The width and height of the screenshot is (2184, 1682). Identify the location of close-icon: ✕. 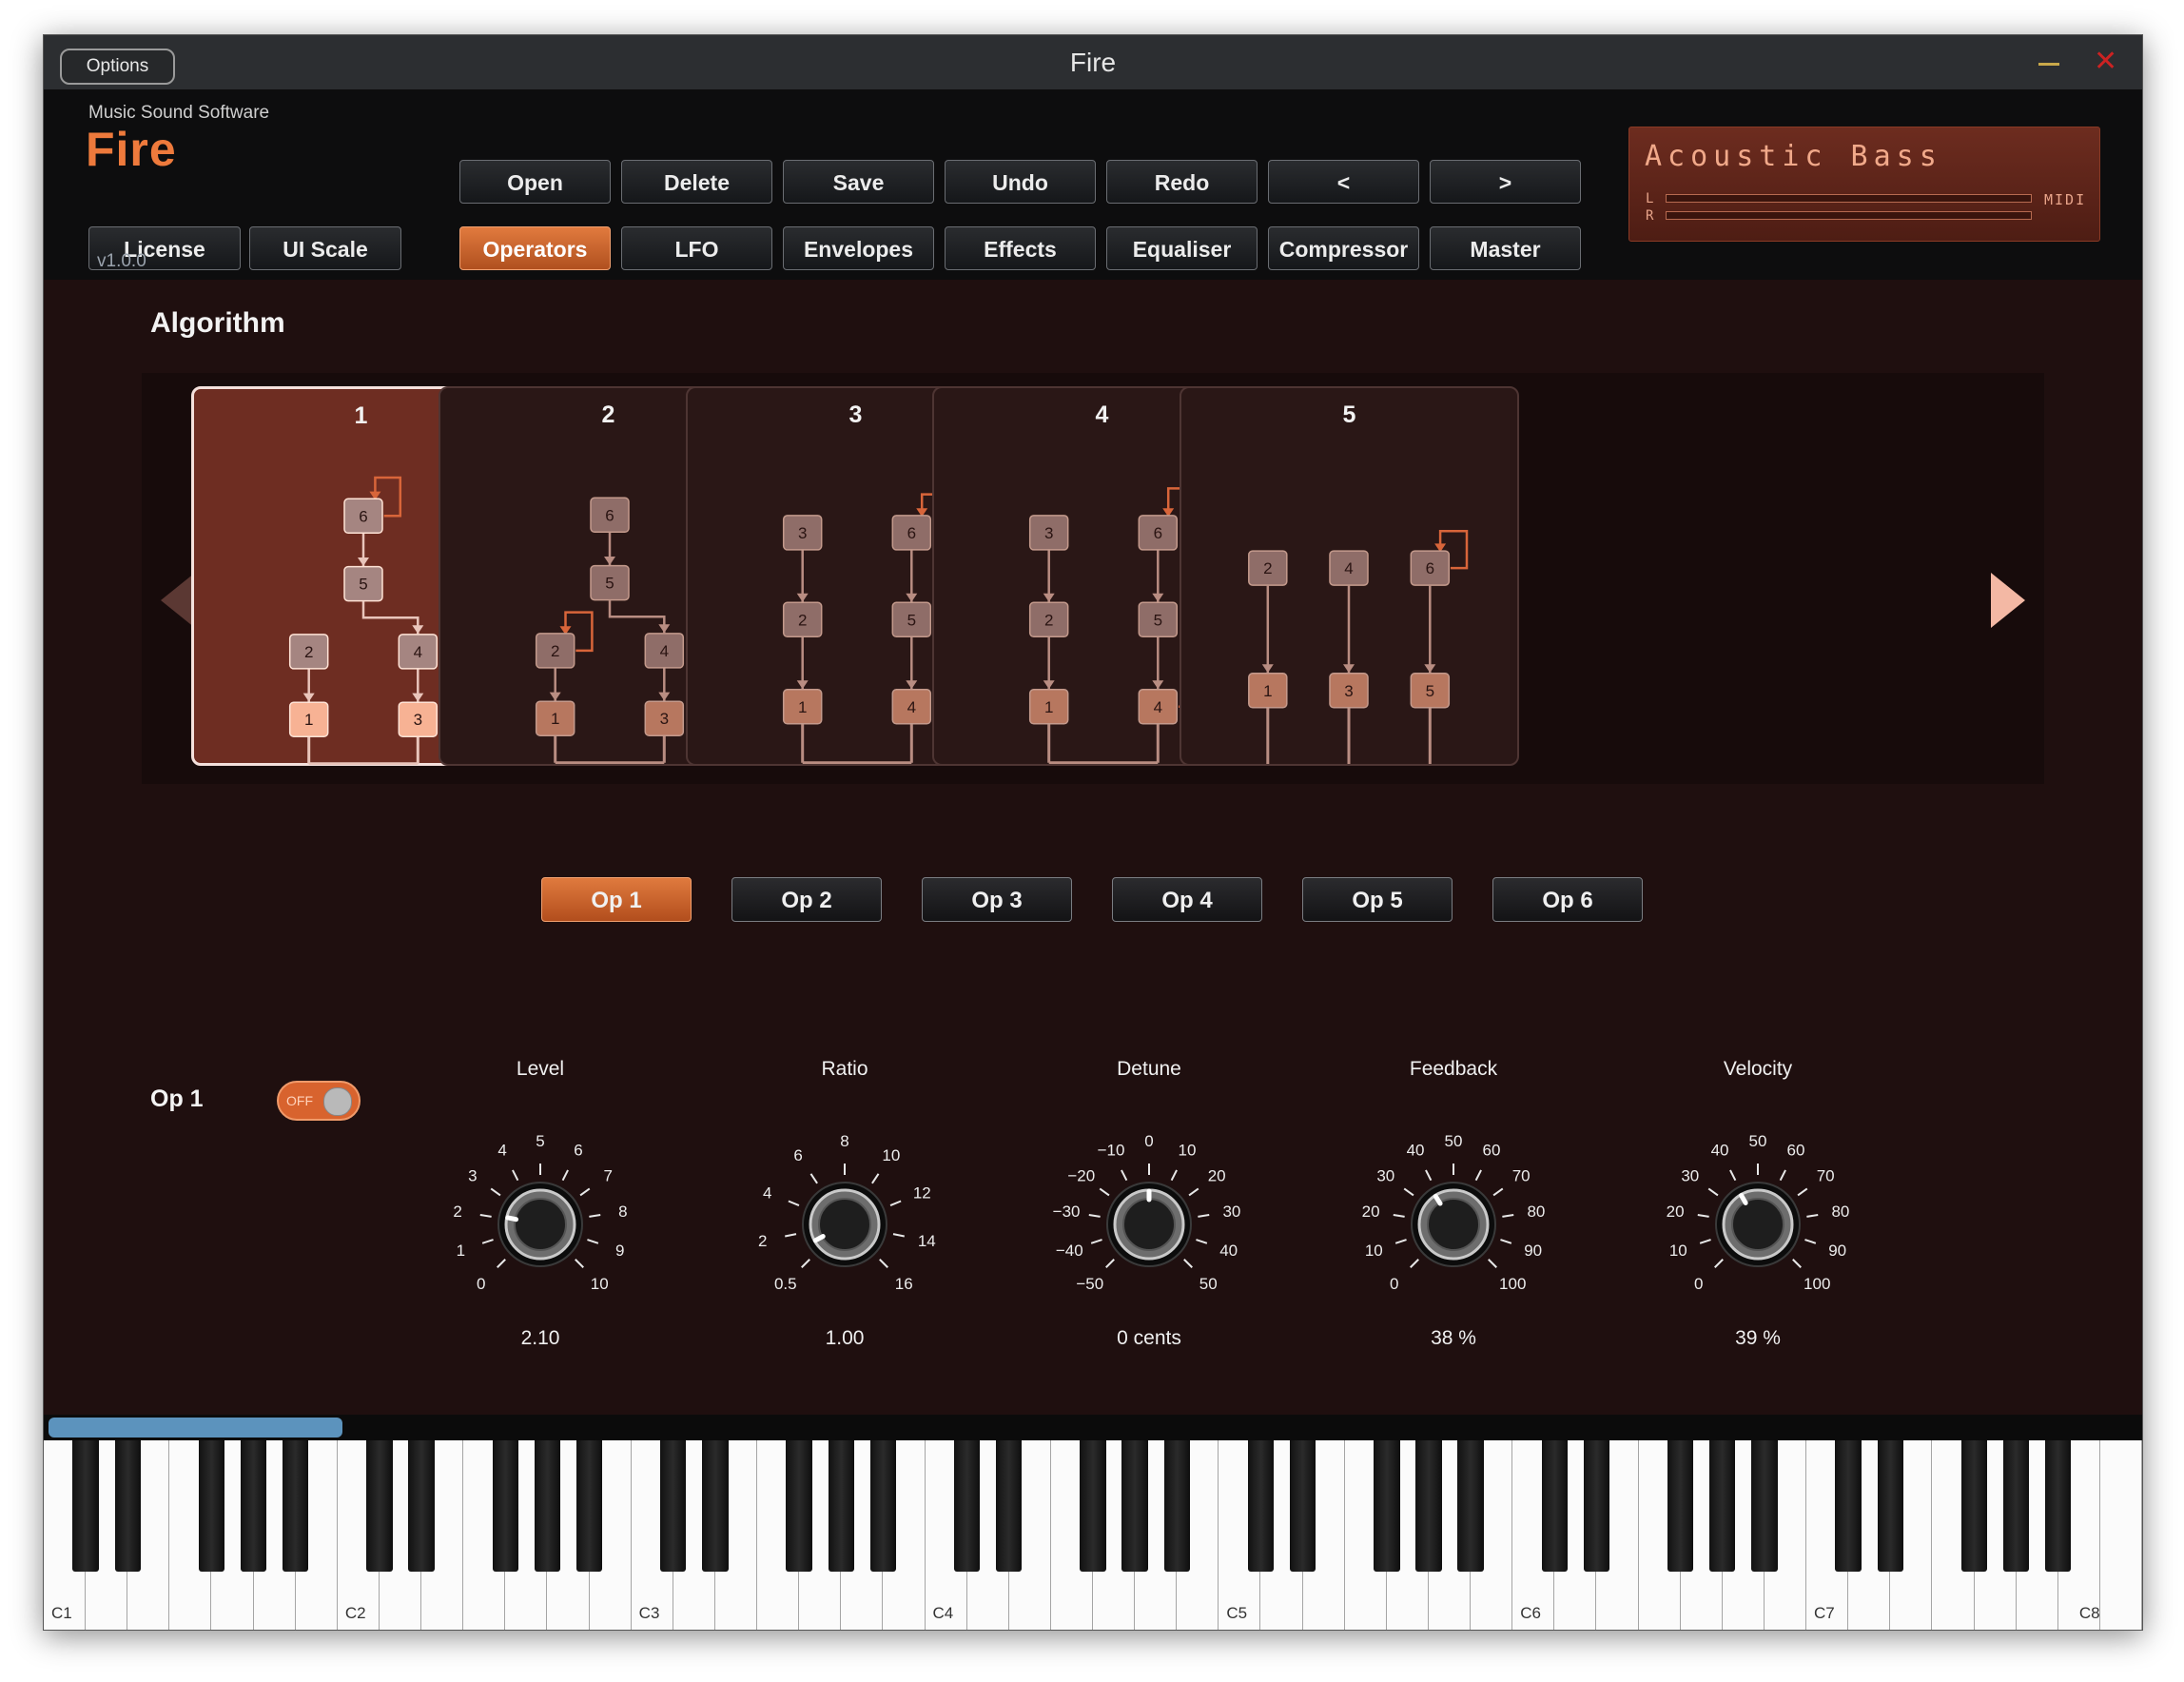
(2105, 62).